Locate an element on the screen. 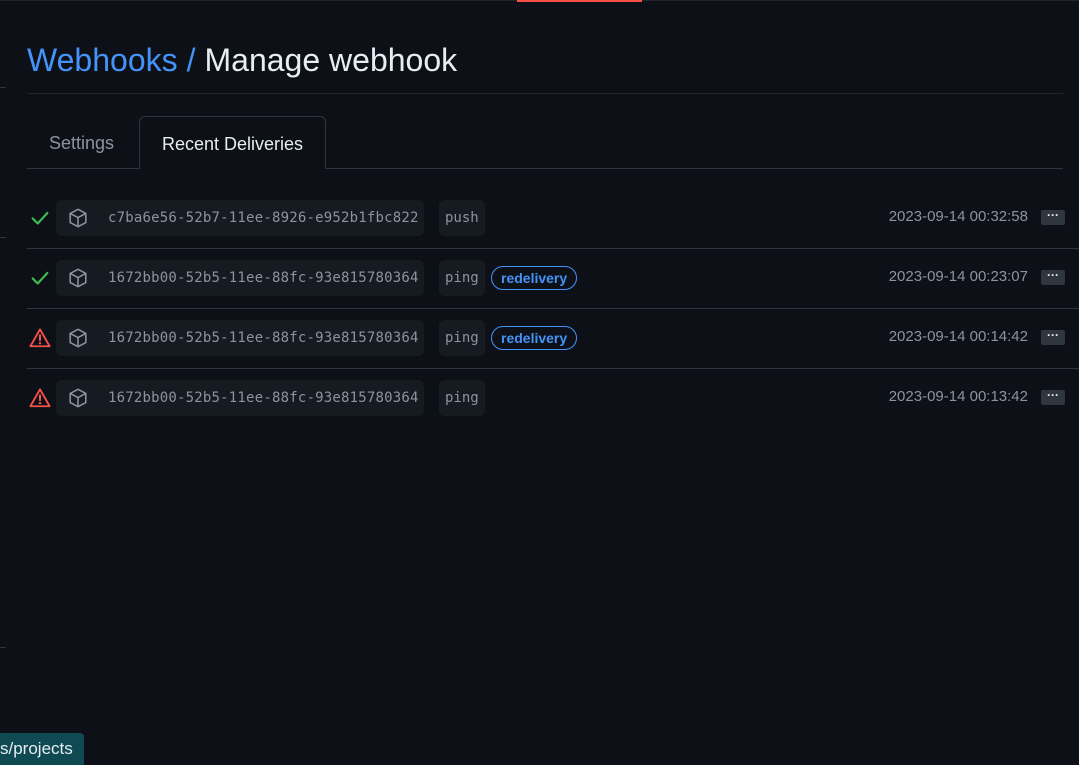  tab-settings: Settings is located at coordinates (81, 142).